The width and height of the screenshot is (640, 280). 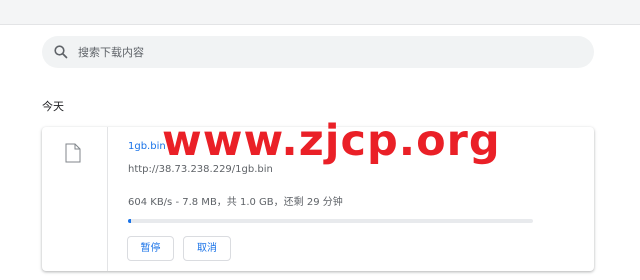 What do you see at coordinates (207, 248) in the screenshot?
I see `cancel-button: 取消` at bounding box center [207, 248].